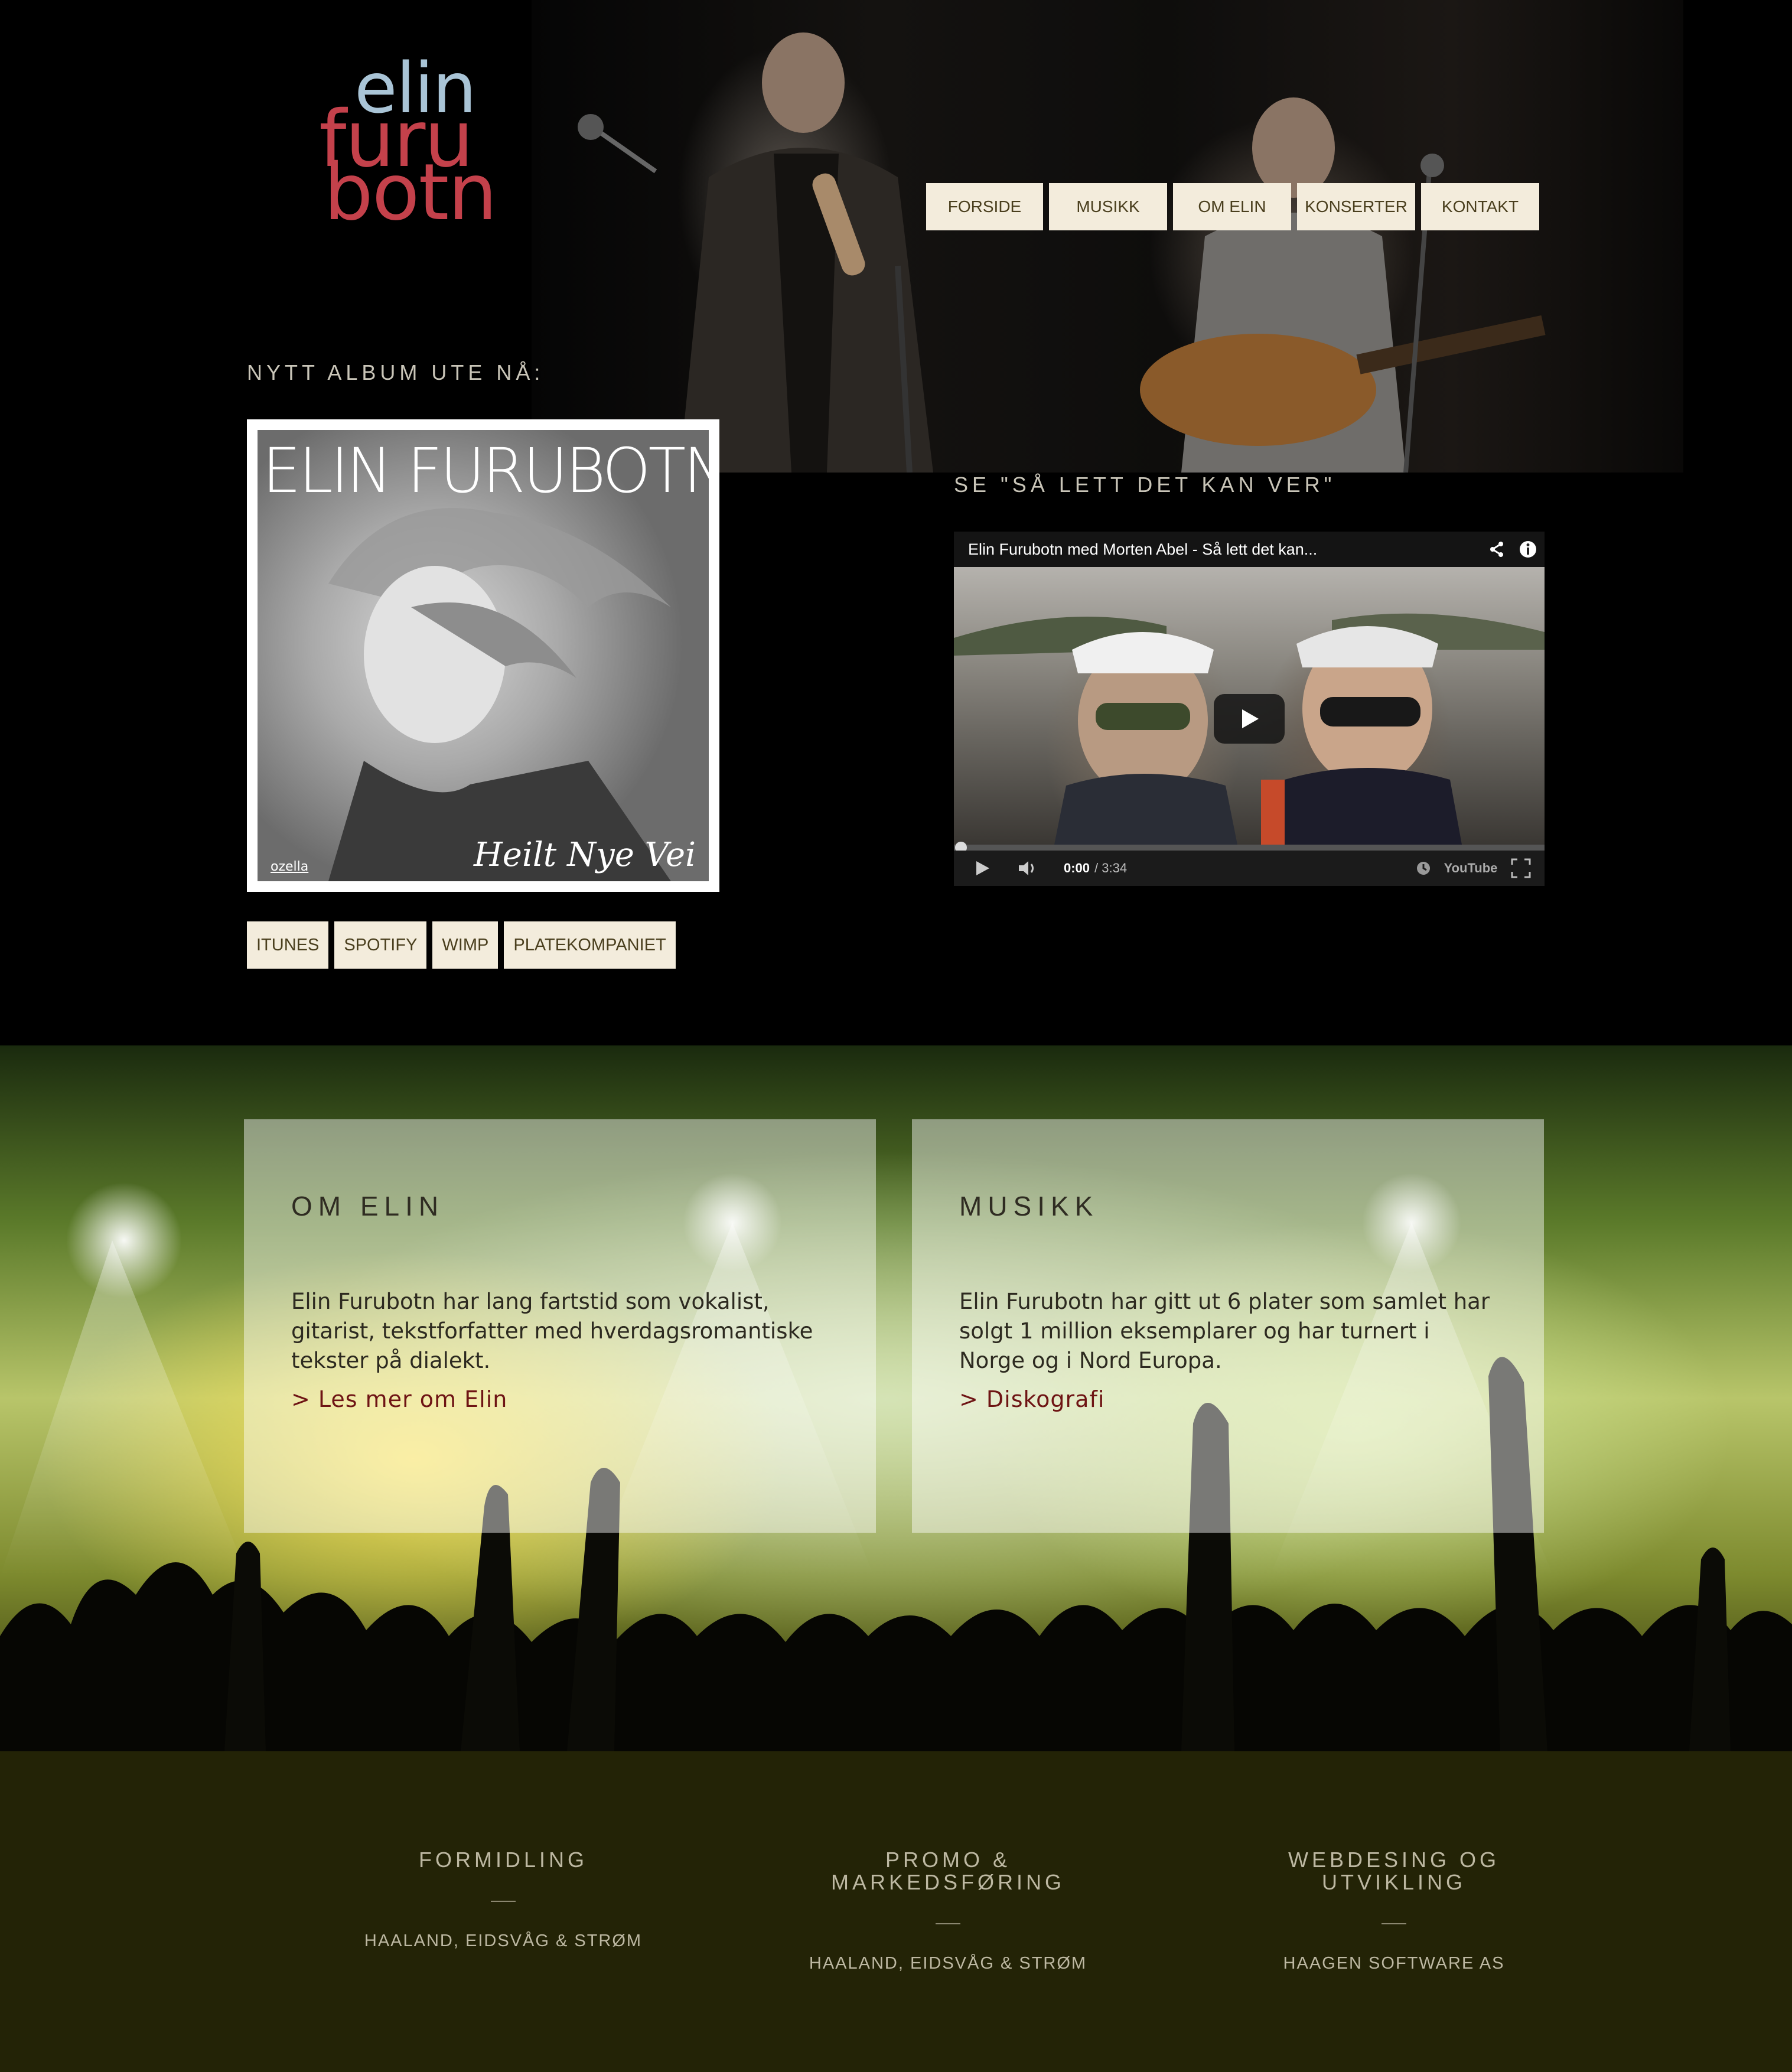 This screenshot has height=2072, width=1792. Describe the element at coordinates (408, 145) in the screenshot. I see `site-logo: elin furu botn` at that location.